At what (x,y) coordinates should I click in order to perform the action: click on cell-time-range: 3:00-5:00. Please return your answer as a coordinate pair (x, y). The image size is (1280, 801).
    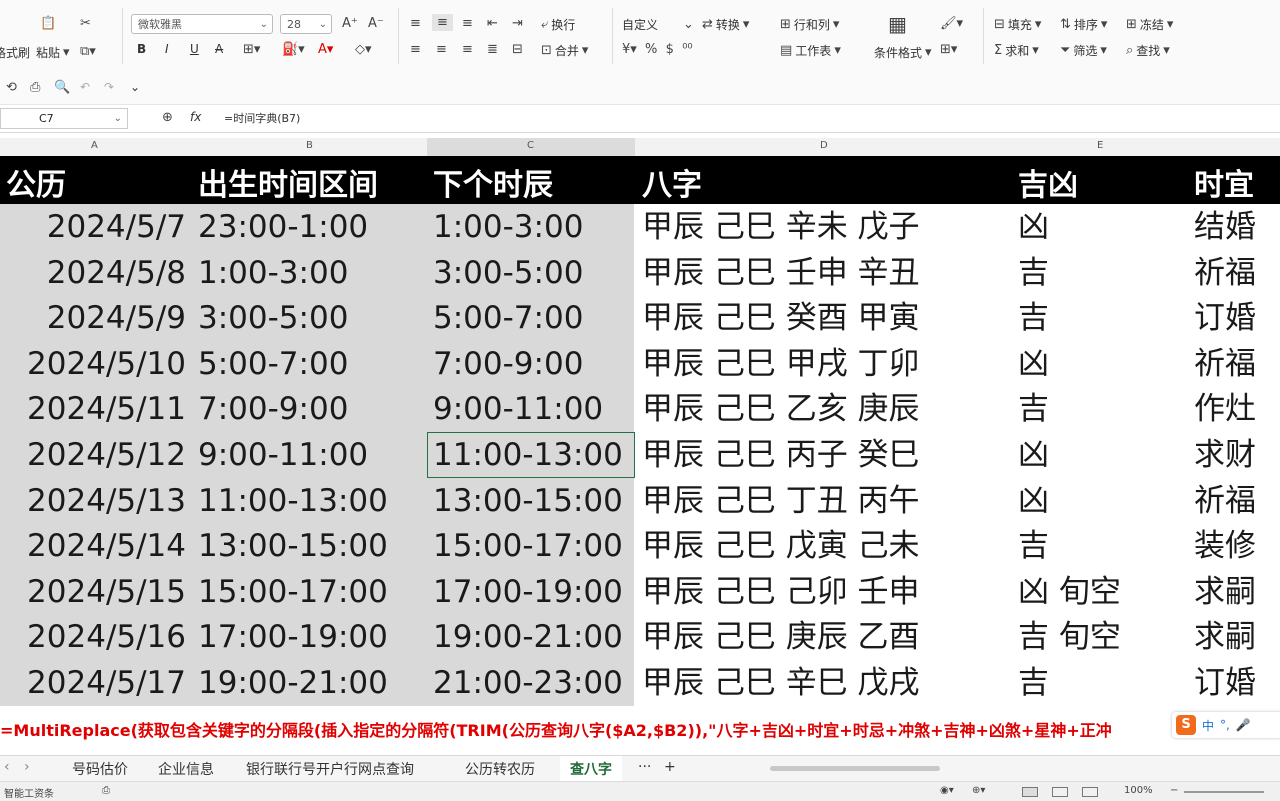
    Looking at the image, I should click on (273, 318).